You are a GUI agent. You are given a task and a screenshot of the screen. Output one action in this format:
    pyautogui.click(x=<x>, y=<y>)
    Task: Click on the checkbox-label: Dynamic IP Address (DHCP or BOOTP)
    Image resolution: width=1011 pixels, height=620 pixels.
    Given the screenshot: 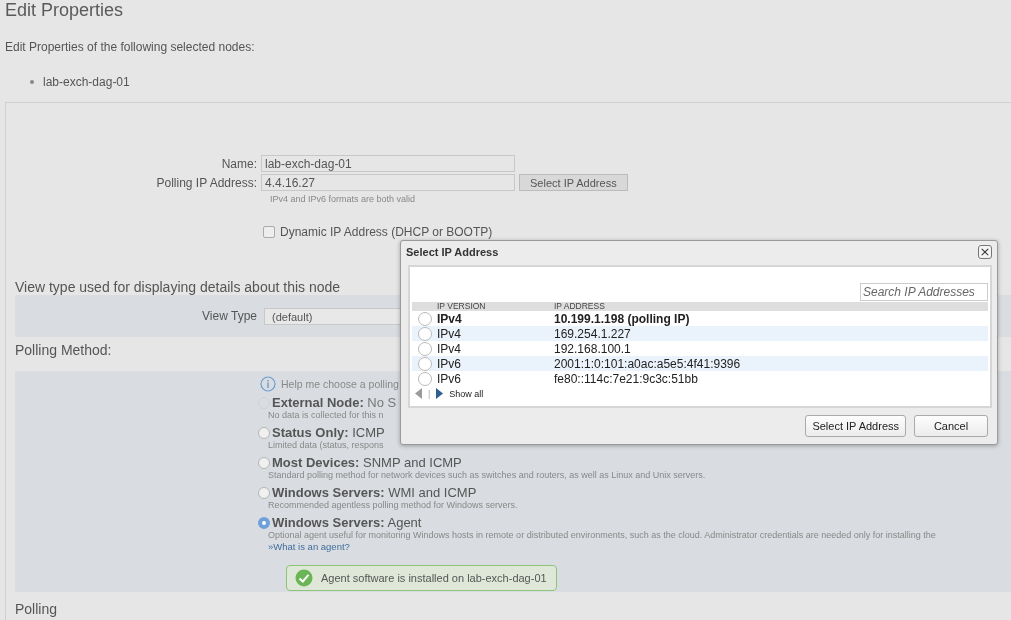 What is the action you would take?
    pyautogui.click(x=386, y=232)
    